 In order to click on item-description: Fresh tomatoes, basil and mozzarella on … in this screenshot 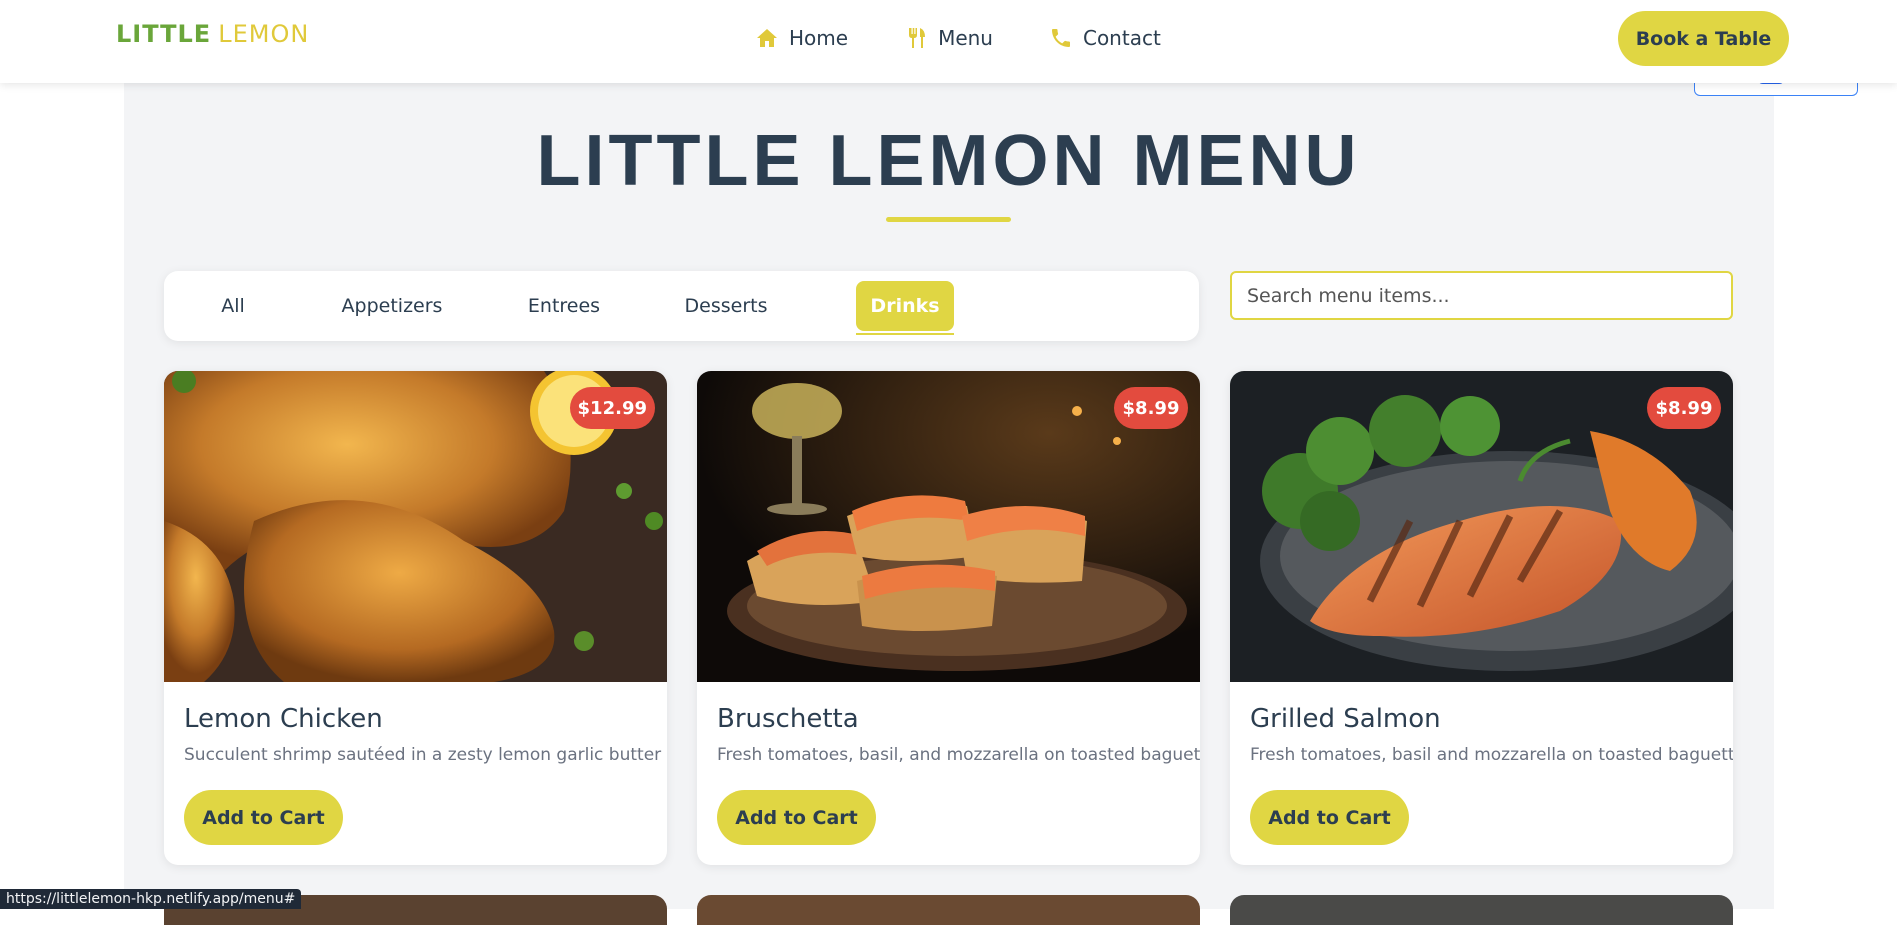, I will do `click(1491, 755)`.